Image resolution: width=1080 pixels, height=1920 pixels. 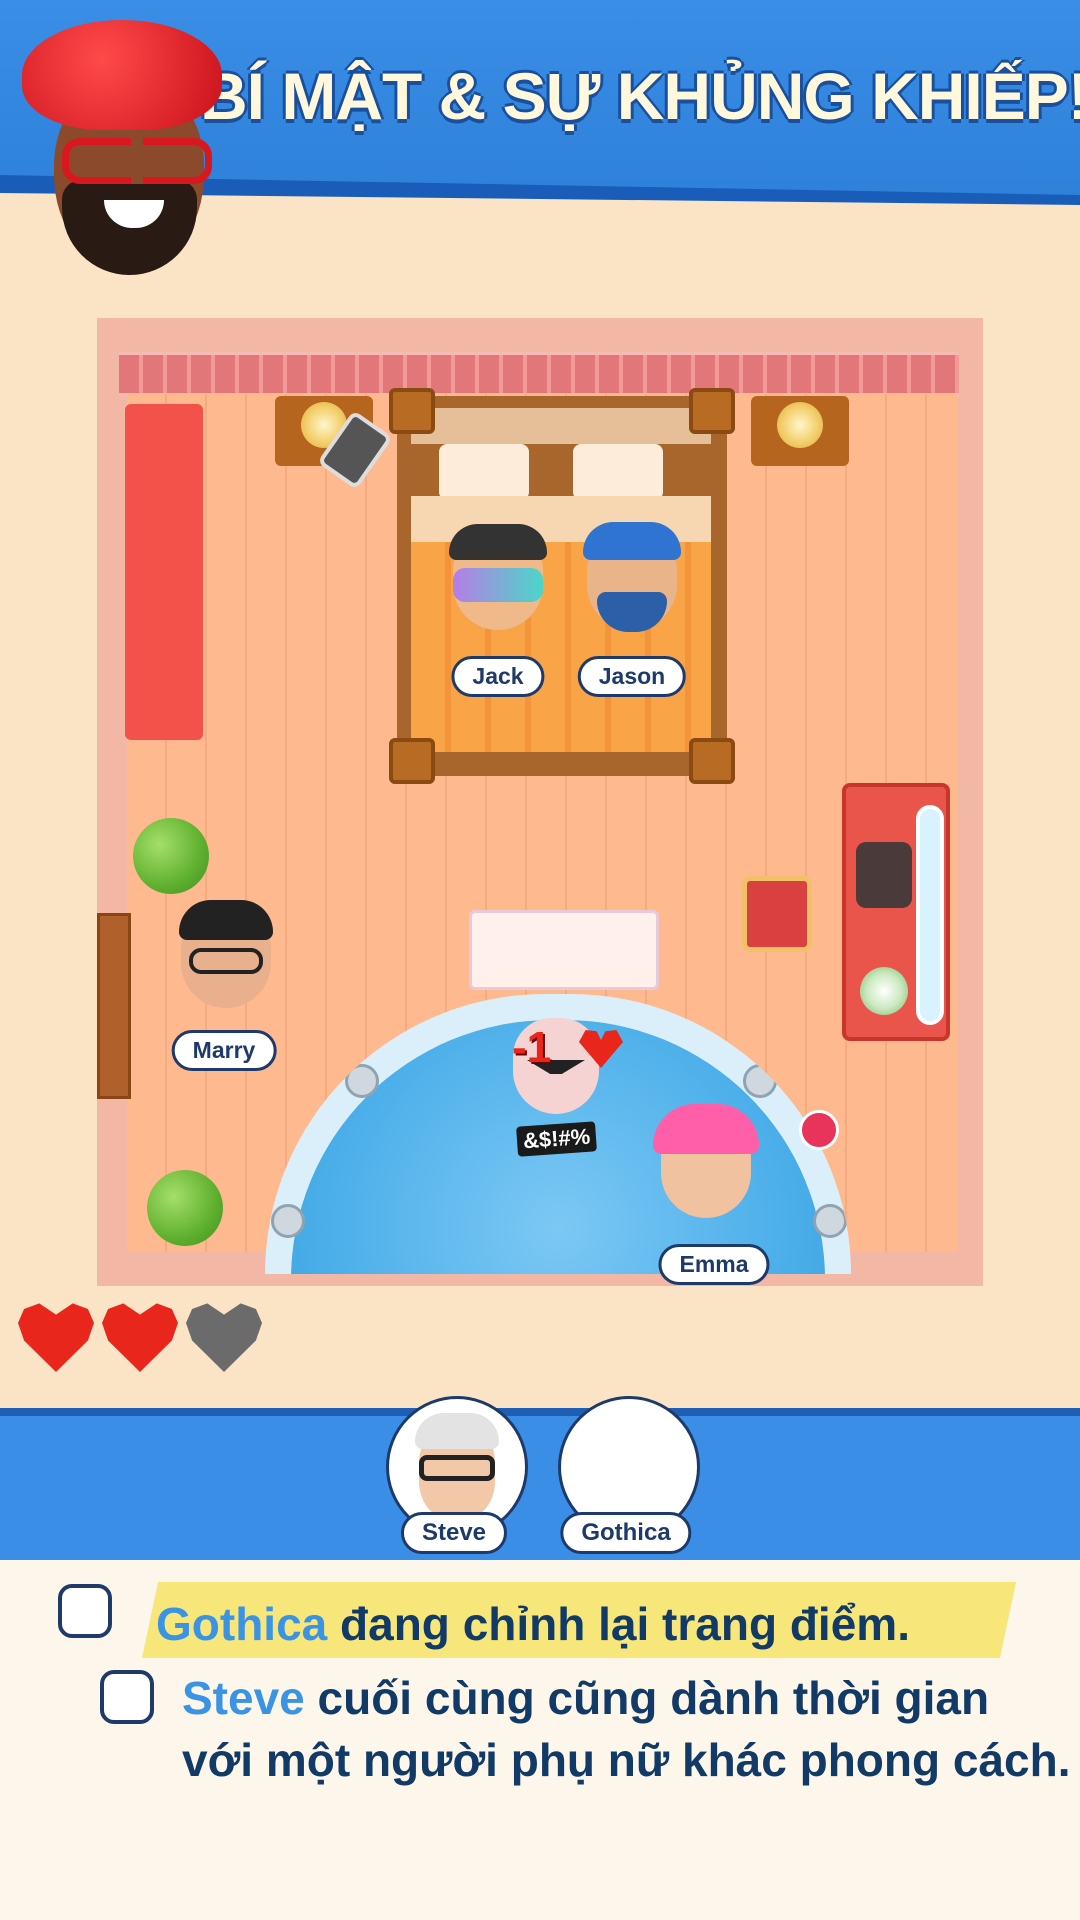 What do you see at coordinates (164, 572) in the screenshot?
I see `red-rug` at bounding box center [164, 572].